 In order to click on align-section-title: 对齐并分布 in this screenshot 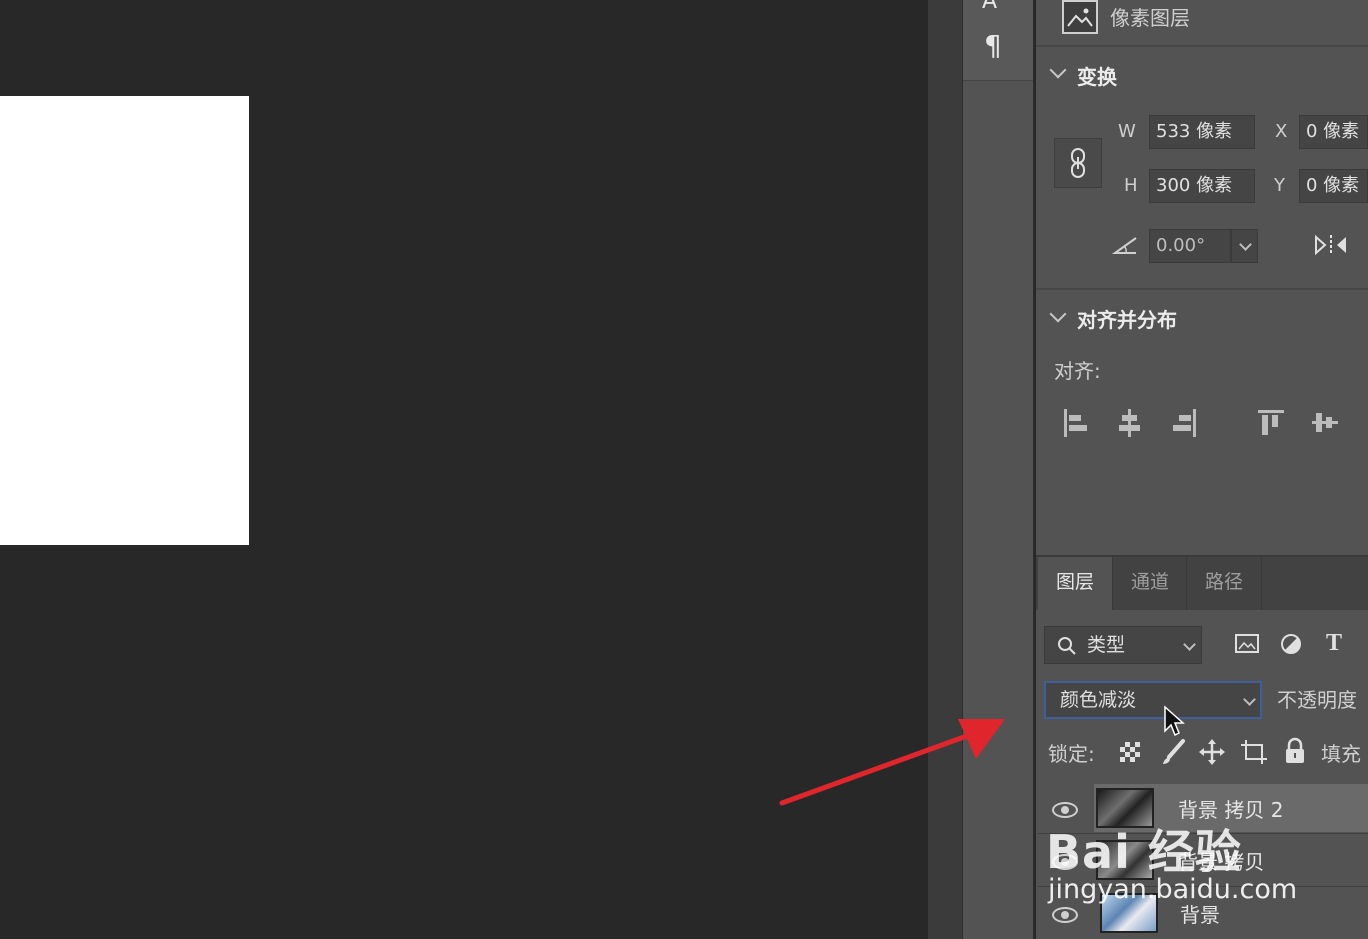, I will do `click(1127, 318)`.